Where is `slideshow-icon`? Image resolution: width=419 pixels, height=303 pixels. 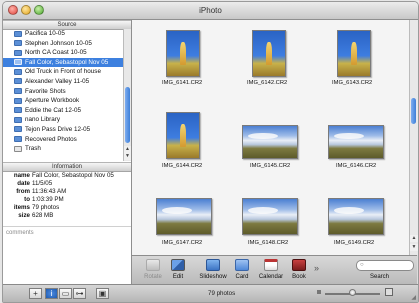
slideshow-icon is located at coordinates (213, 265).